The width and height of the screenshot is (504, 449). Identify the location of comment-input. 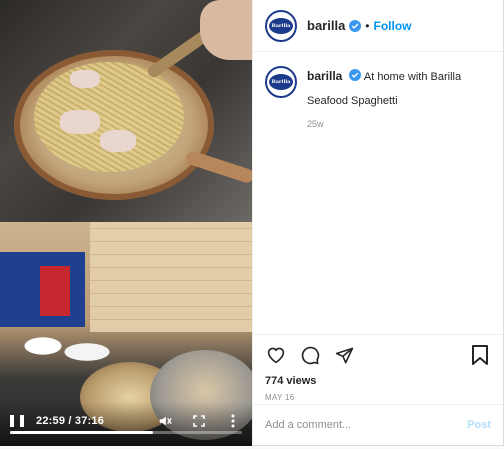
(366, 425).